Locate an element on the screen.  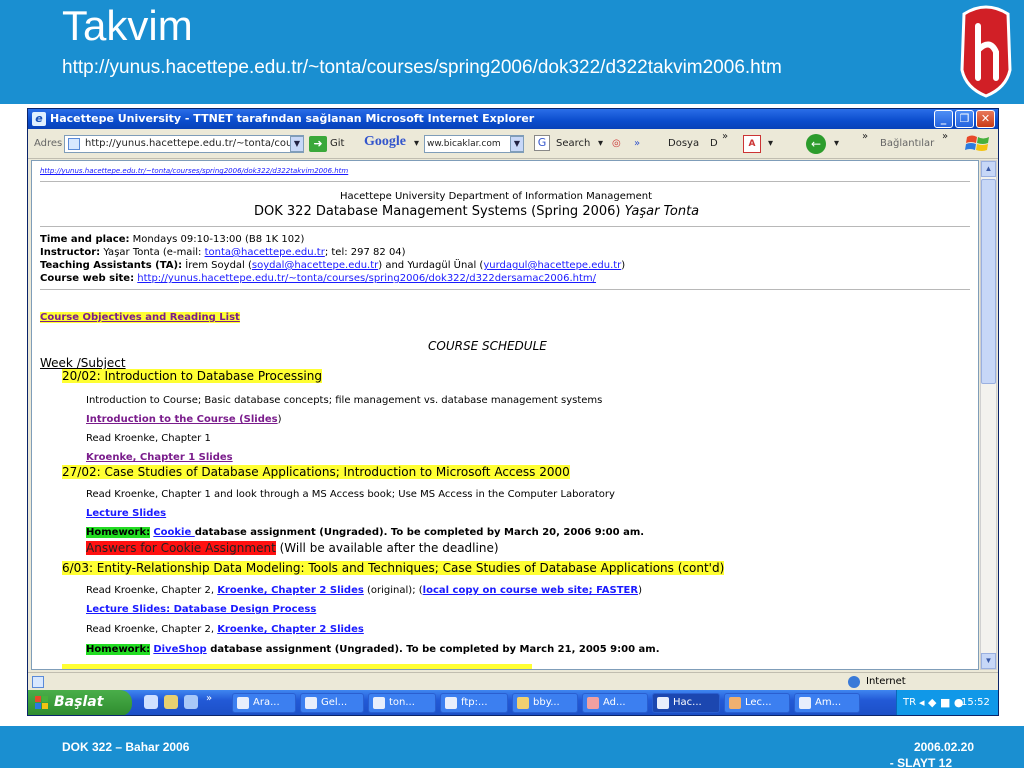
quick-launch-ie-icon is located at coordinates (151, 702).